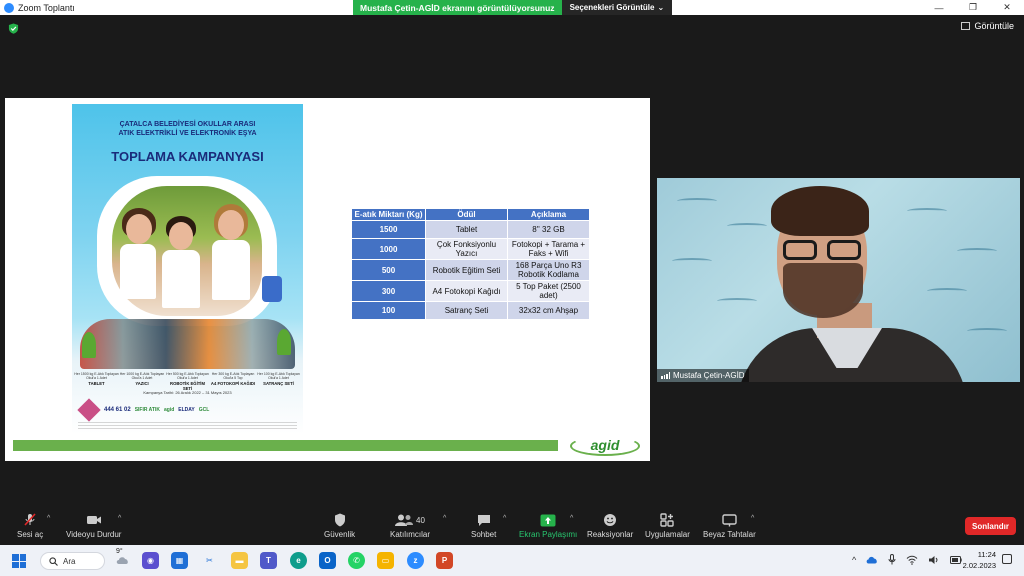 The height and width of the screenshot is (576, 1024). Describe the element at coordinates (268, 560) in the screenshot. I see `teams-app-icon: T` at that location.